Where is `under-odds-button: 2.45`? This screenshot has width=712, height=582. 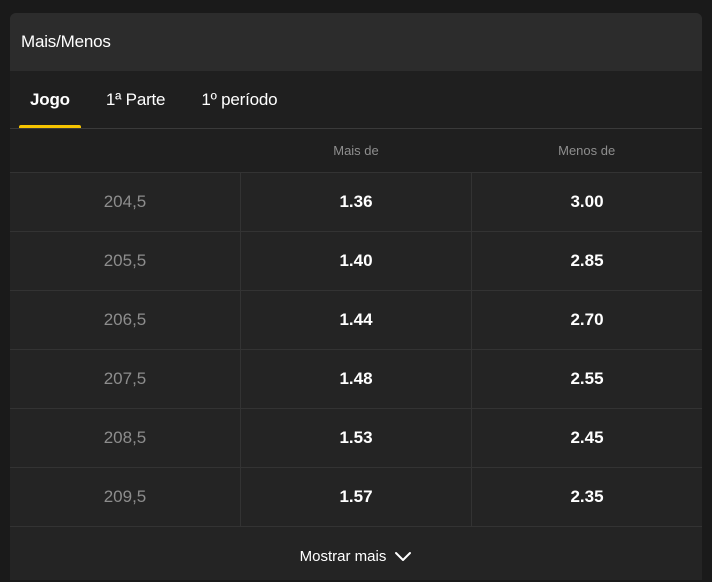
under-odds-button: 2.45 is located at coordinates (587, 438).